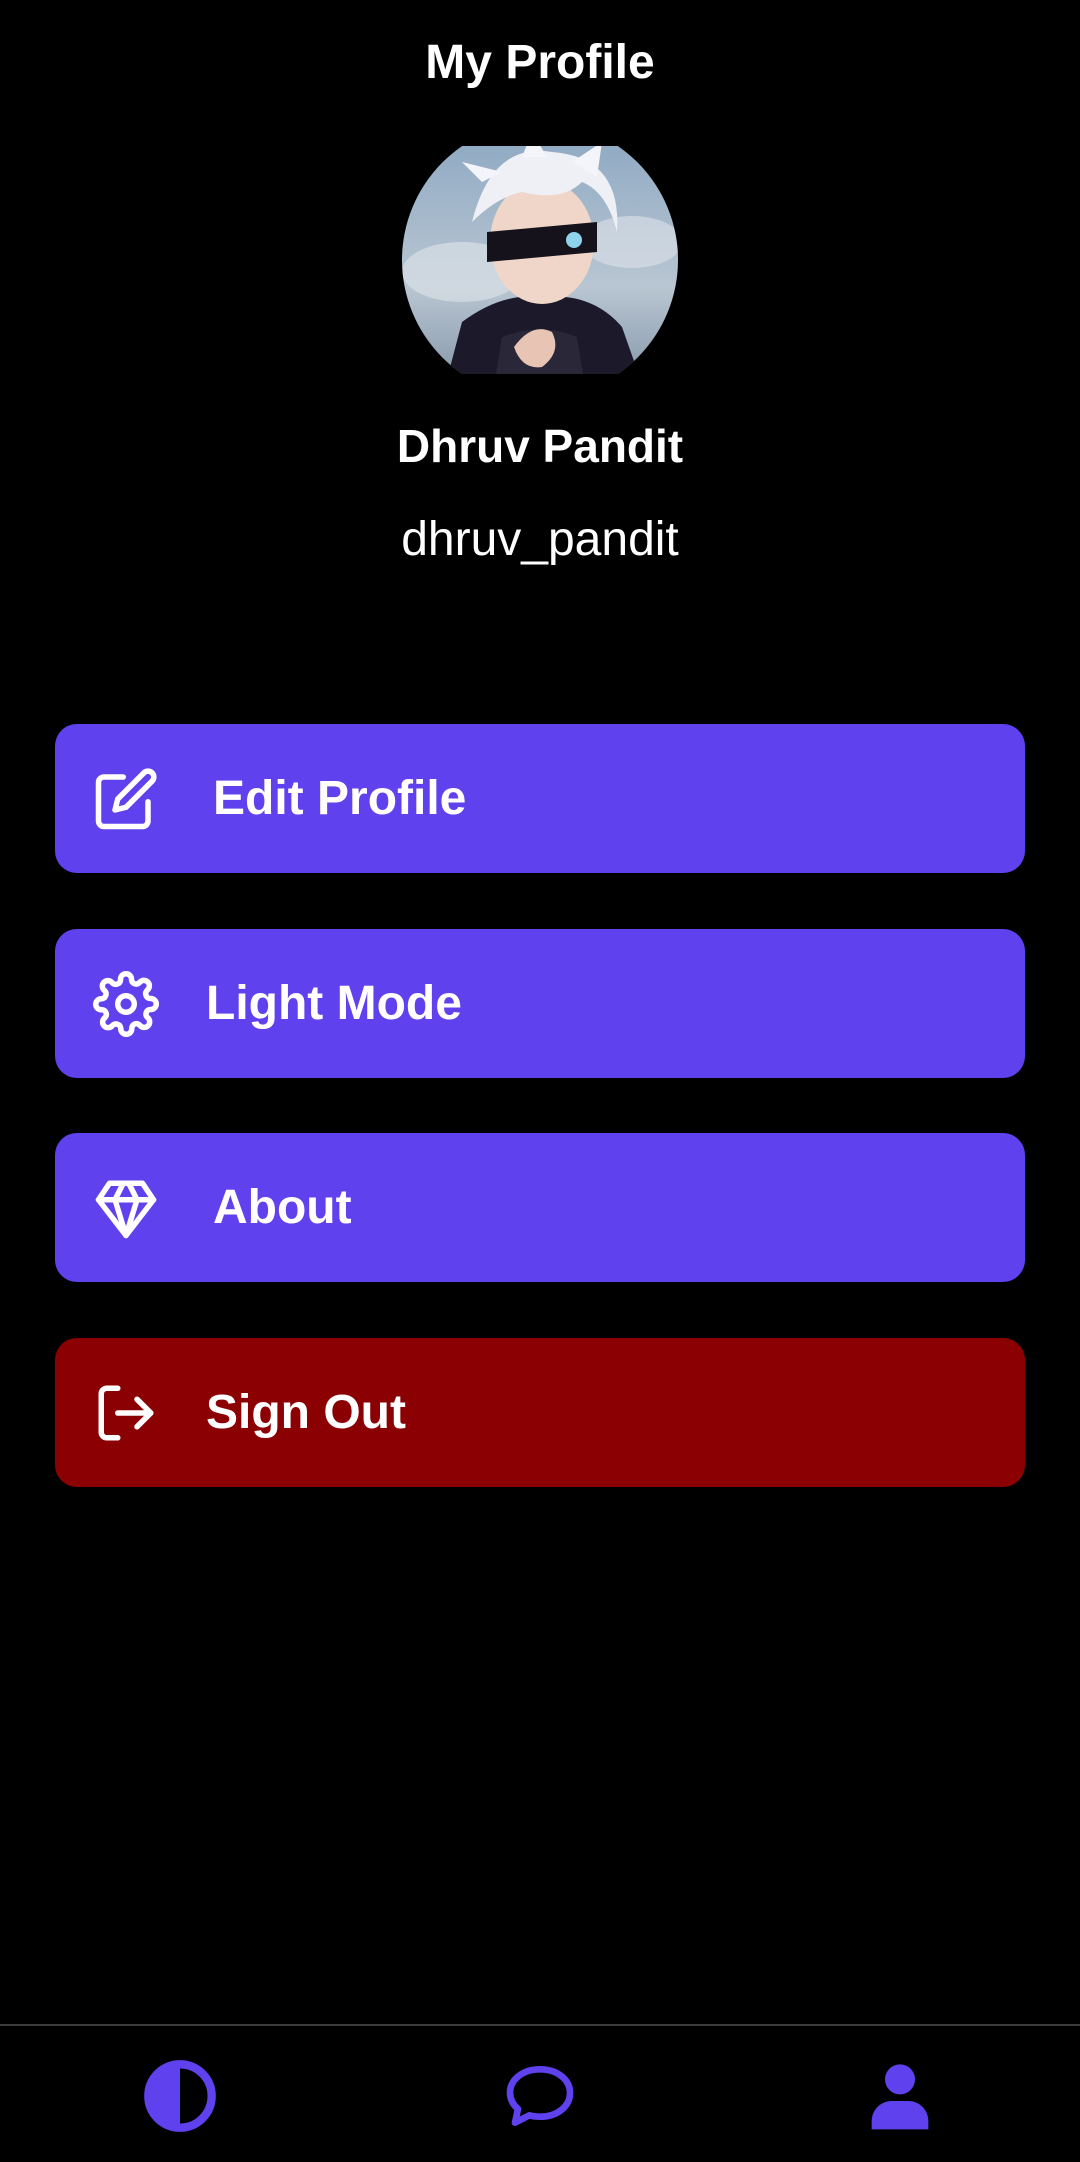 The height and width of the screenshot is (2162, 1080). Describe the element at coordinates (540, 1412) in the screenshot. I see `sign-out-button: Sign Out` at that location.